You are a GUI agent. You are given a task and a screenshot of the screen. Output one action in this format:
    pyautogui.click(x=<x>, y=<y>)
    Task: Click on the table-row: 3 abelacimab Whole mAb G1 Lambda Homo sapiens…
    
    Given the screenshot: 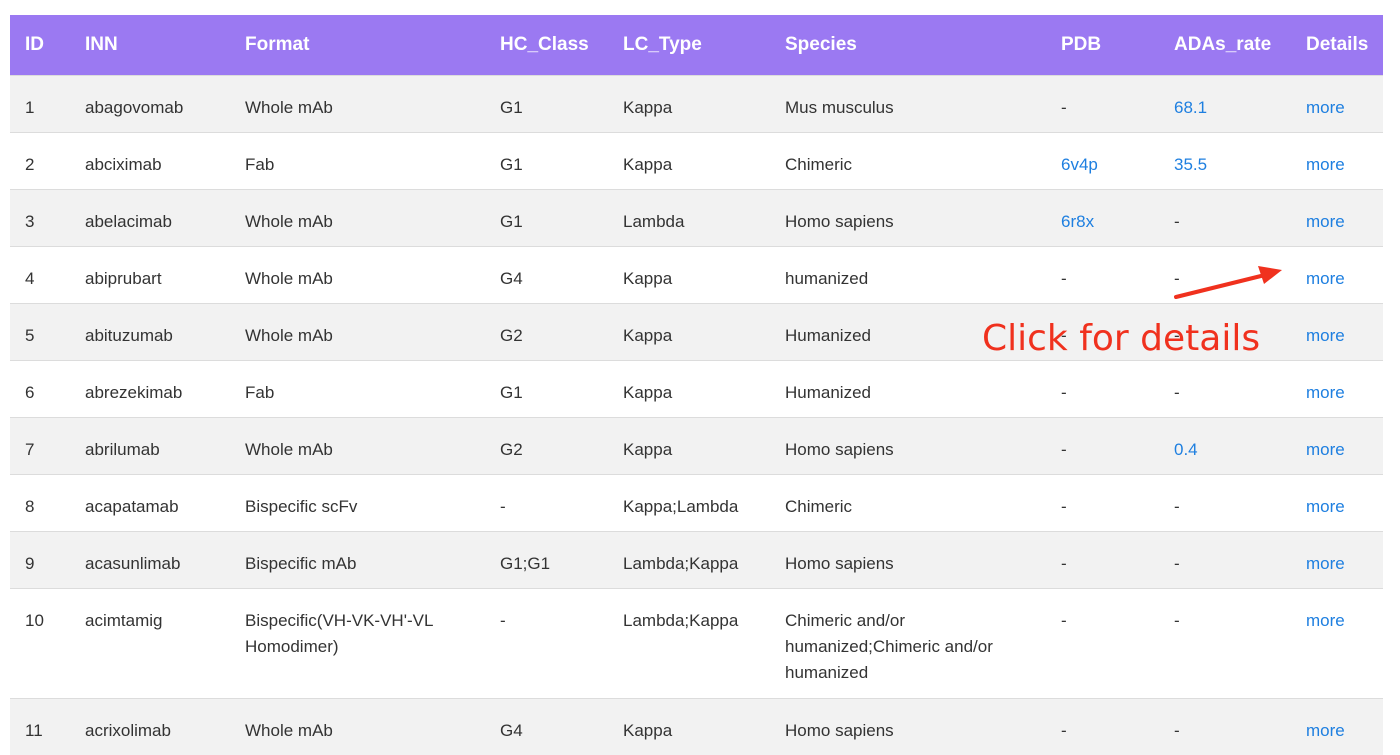 What is the action you would take?
    pyautogui.click(x=696, y=217)
    